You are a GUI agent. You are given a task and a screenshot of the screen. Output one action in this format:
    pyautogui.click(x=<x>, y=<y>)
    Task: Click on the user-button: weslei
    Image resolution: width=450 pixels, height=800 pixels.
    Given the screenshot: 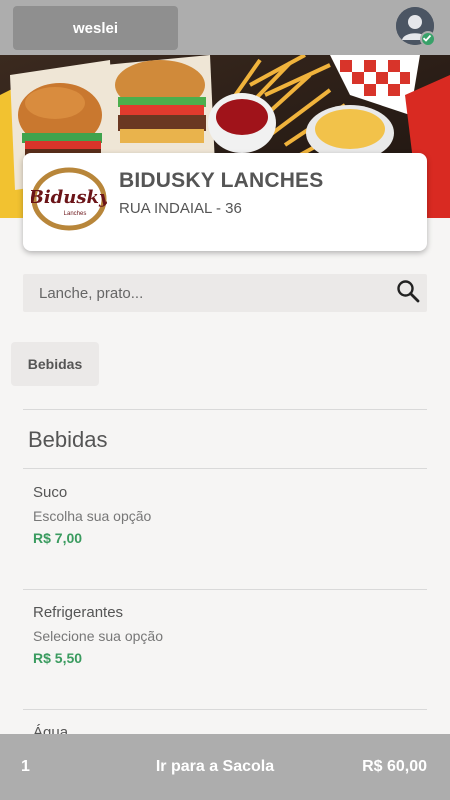 What is the action you would take?
    pyautogui.click(x=95, y=28)
    